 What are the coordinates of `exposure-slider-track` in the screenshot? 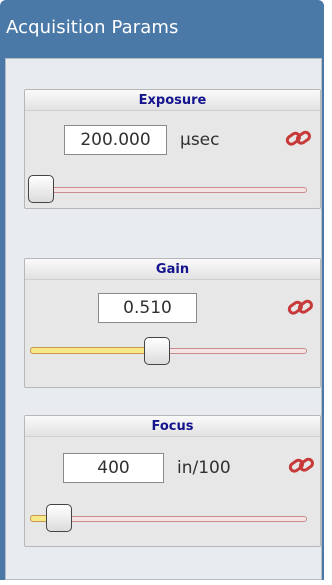 It's located at (170, 190).